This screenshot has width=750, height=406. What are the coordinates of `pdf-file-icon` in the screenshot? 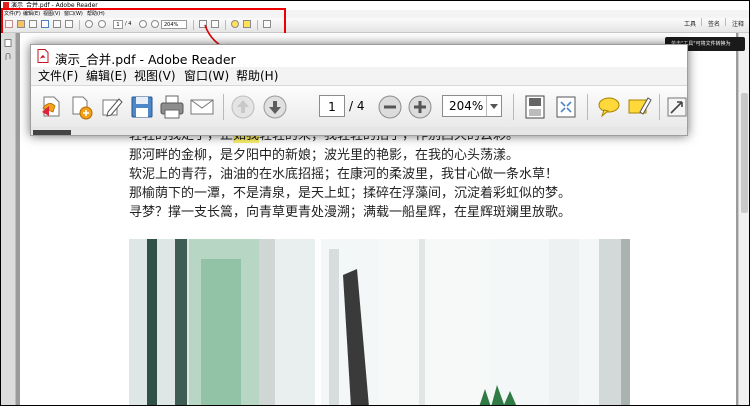 It's located at (43, 56).